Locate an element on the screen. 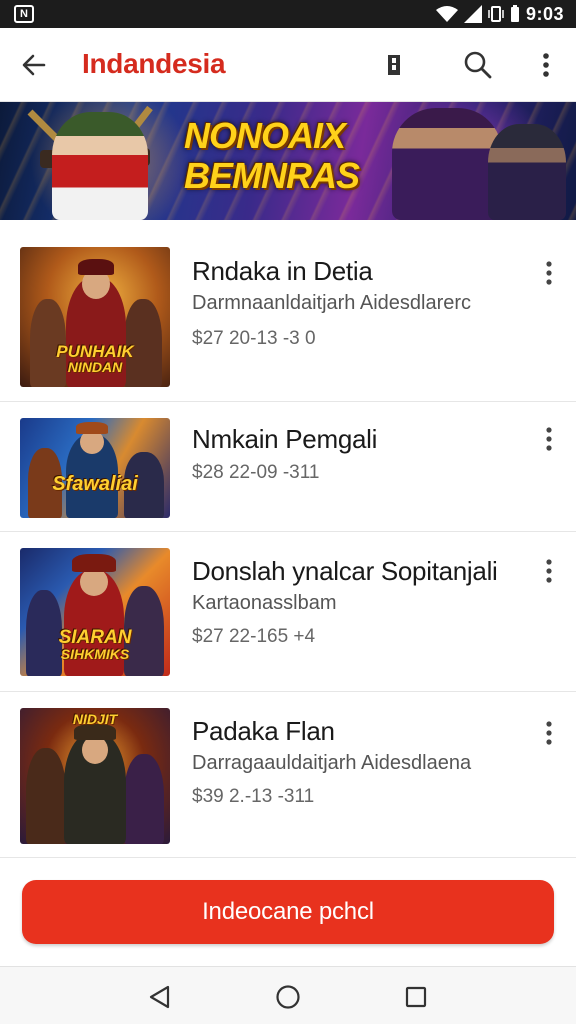  thumbnail-logo-line1: PUNHAIK is located at coordinates (95, 351).